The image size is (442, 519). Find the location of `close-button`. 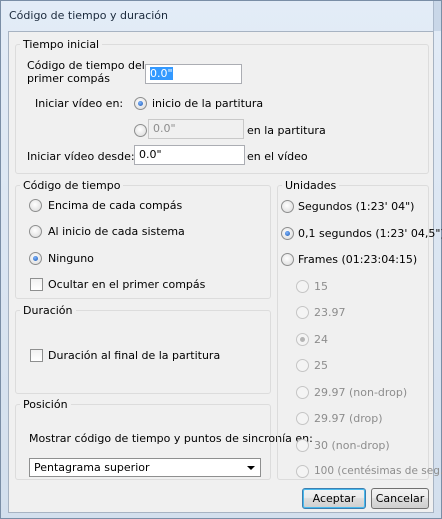

close-button is located at coordinates (437, 16).